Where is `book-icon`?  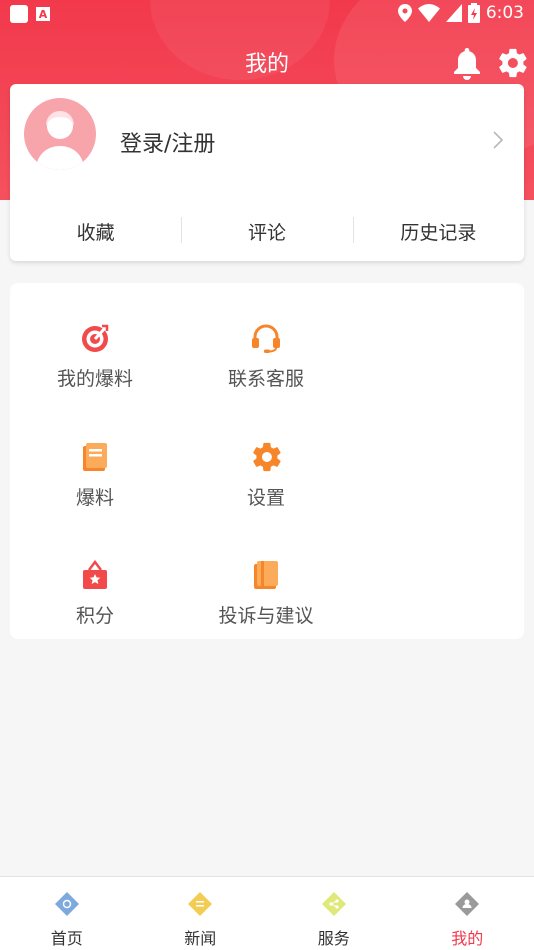
book-icon is located at coordinates (266, 575).